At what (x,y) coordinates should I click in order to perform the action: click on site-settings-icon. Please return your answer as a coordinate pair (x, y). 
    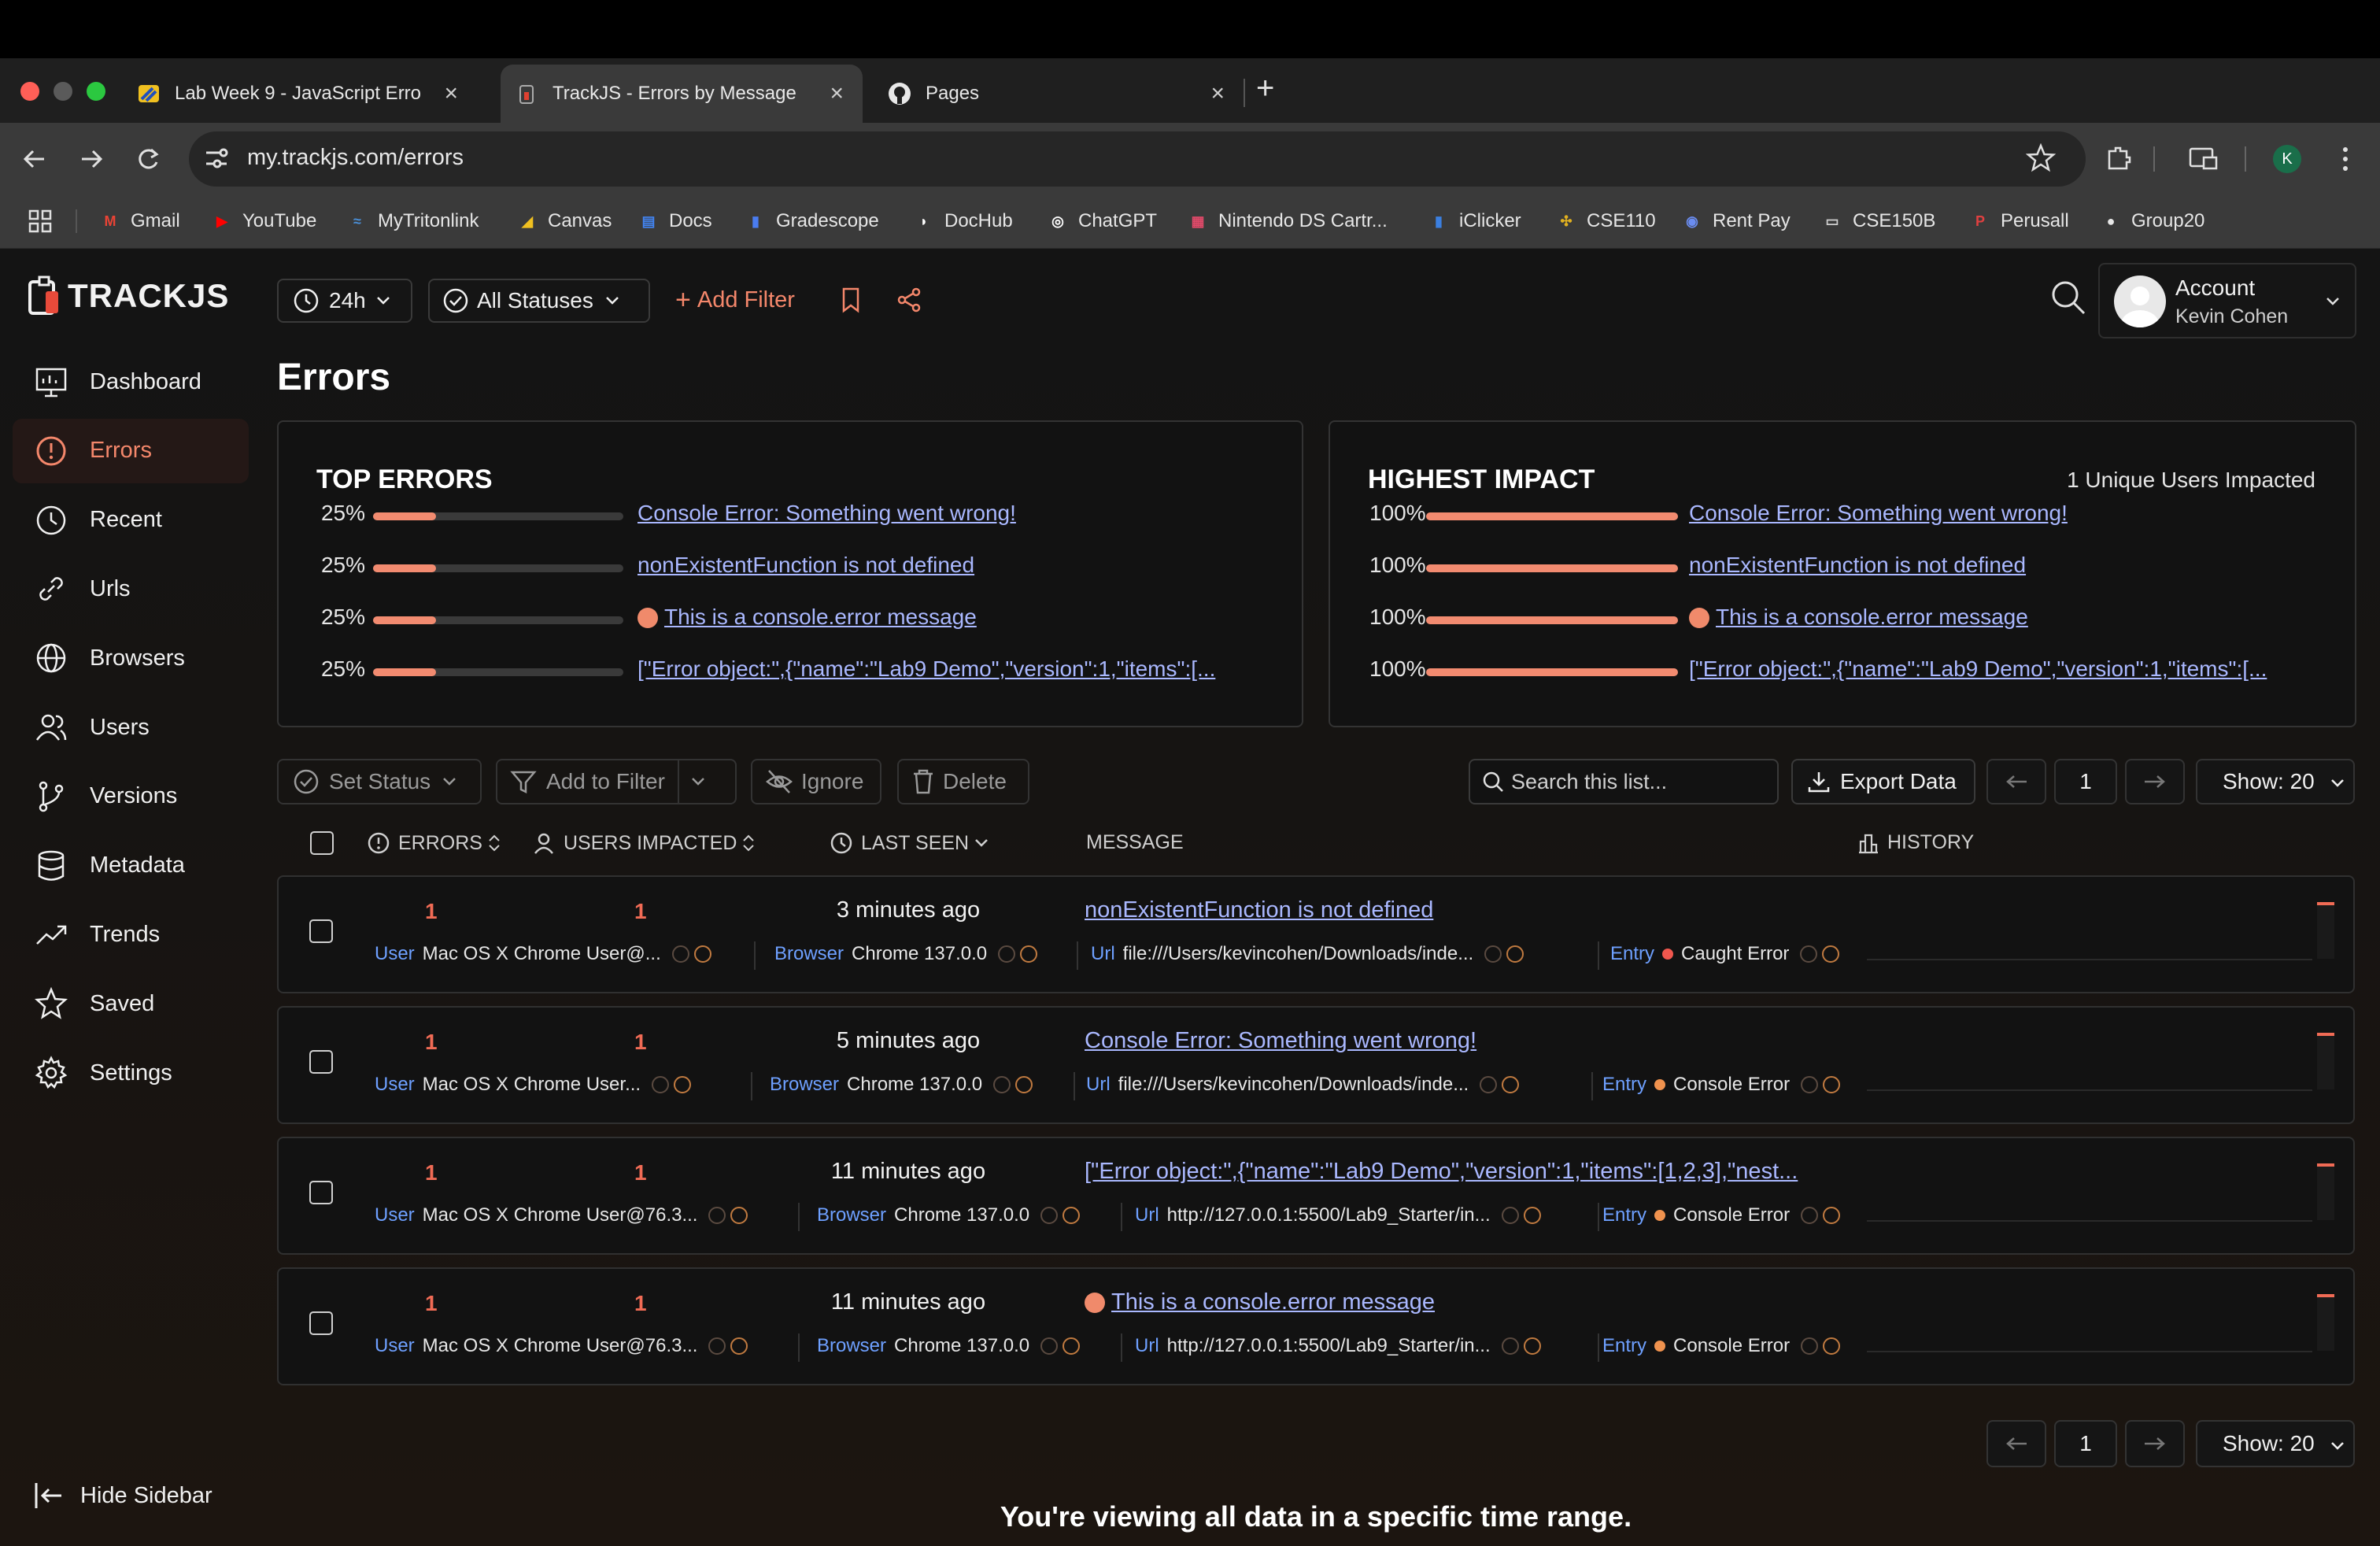
    Looking at the image, I should click on (216, 158).